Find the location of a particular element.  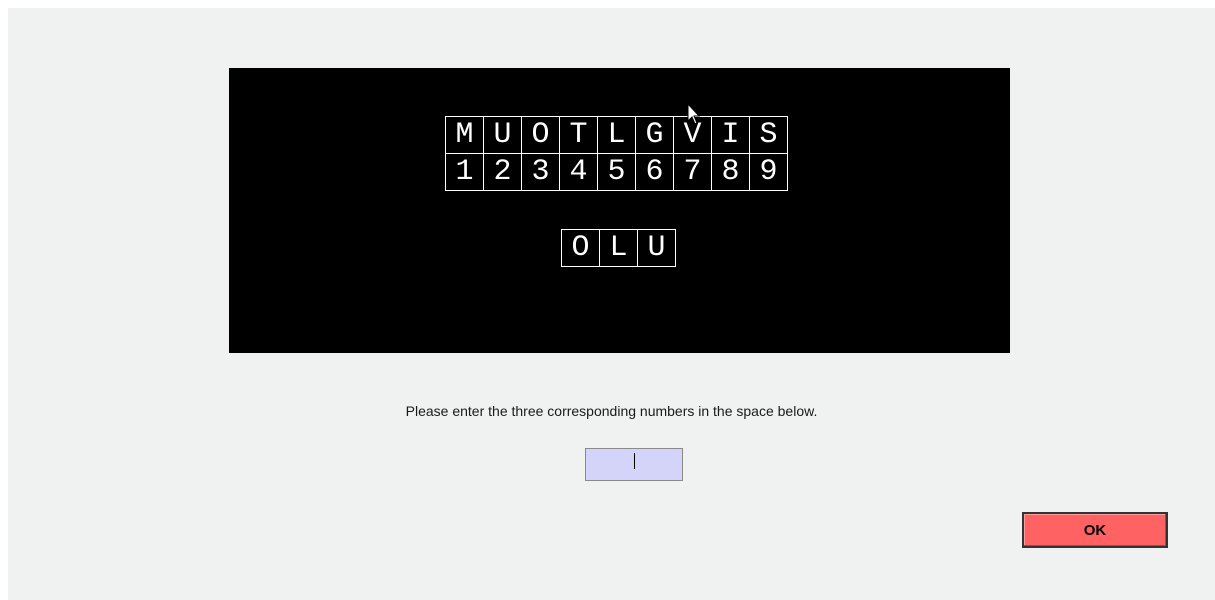

key-letter: M is located at coordinates (464, 135).